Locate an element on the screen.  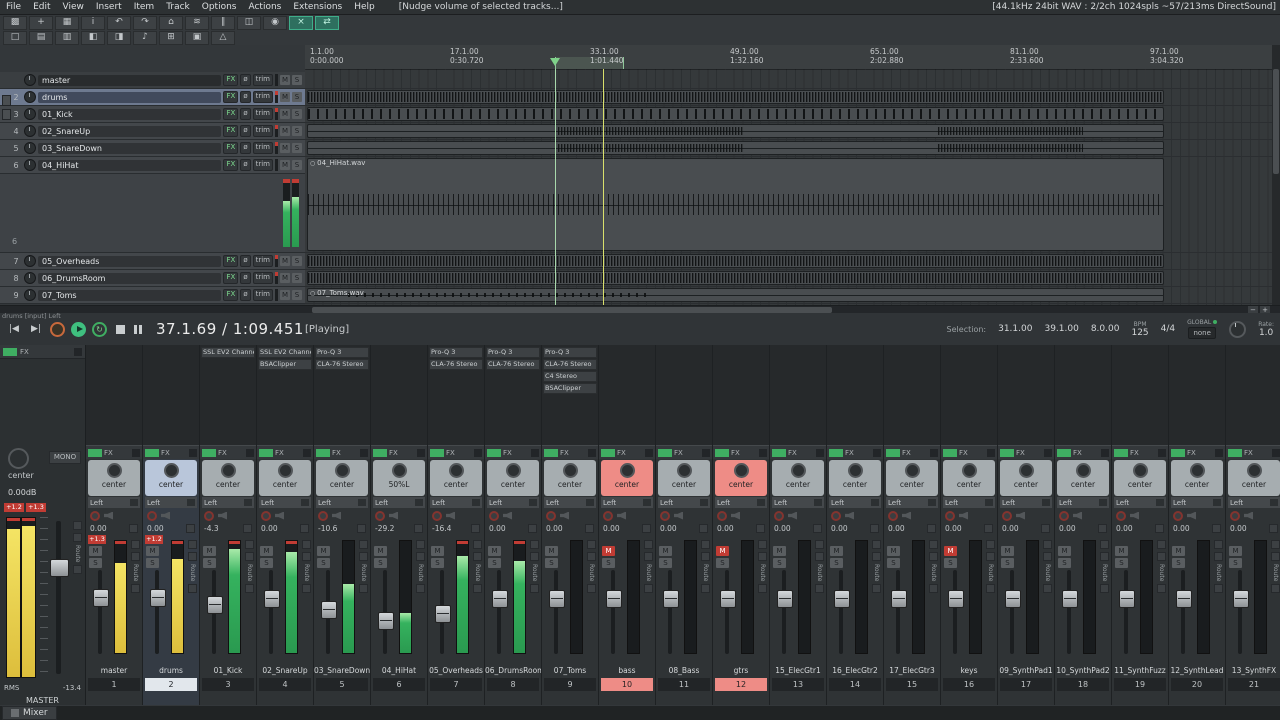
fx-insert-slots is located at coordinates (741, 395).